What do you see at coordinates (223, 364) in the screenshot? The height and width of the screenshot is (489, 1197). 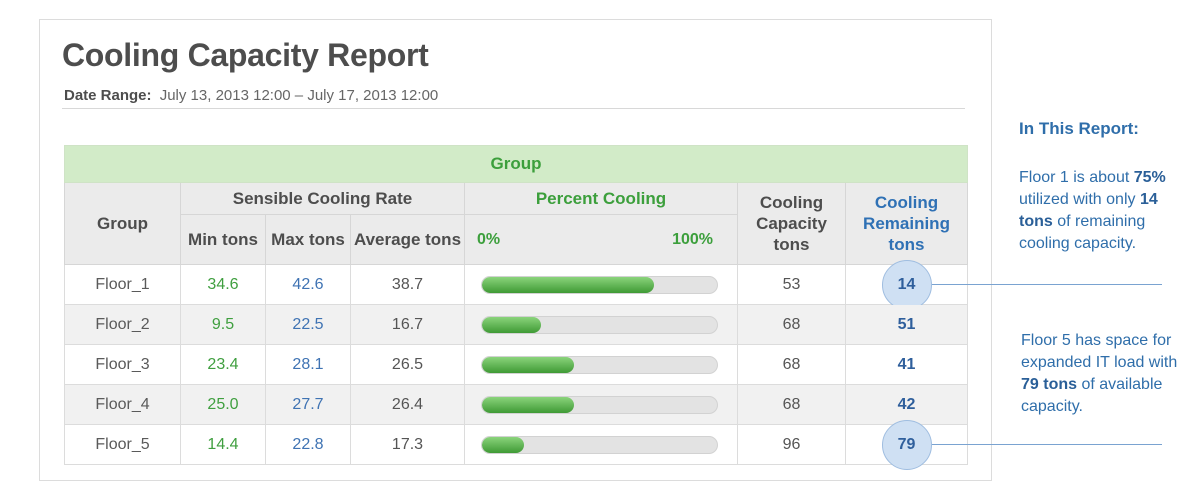 I see `row-min-tons: 23.4` at bounding box center [223, 364].